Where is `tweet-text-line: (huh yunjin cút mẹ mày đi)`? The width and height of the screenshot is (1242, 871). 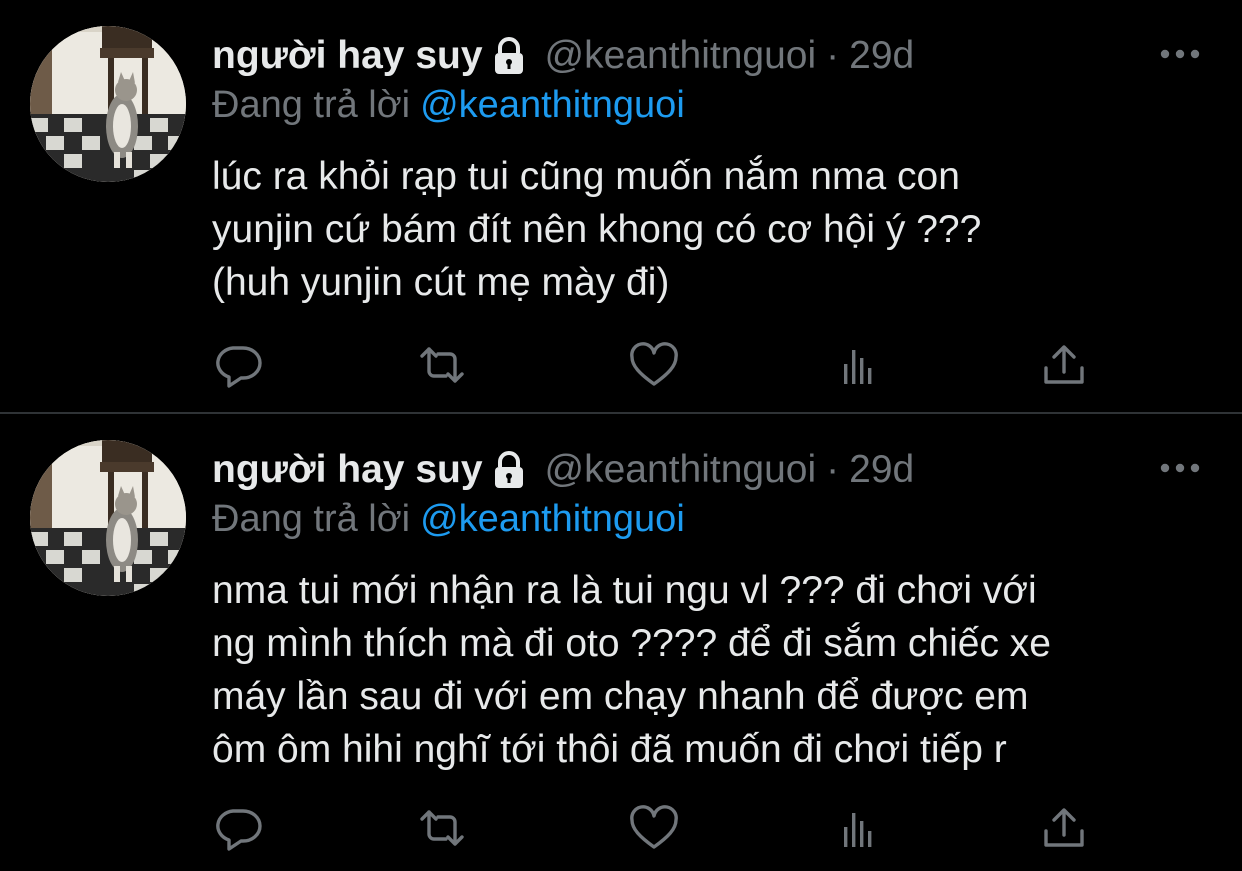 tweet-text-line: (huh yunjin cút mẹ mày đi) is located at coordinates (441, 282).